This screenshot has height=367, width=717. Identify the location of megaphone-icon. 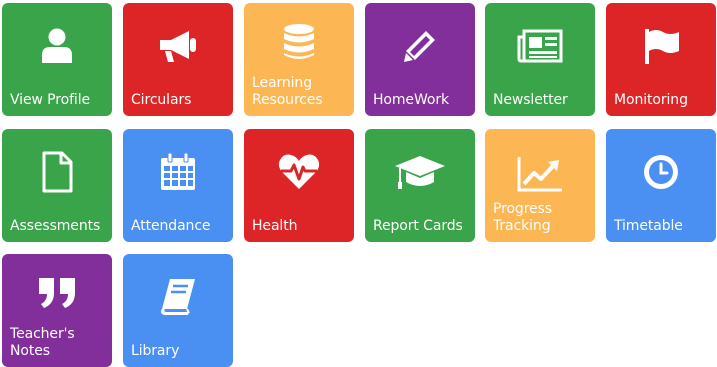
(178, 46).